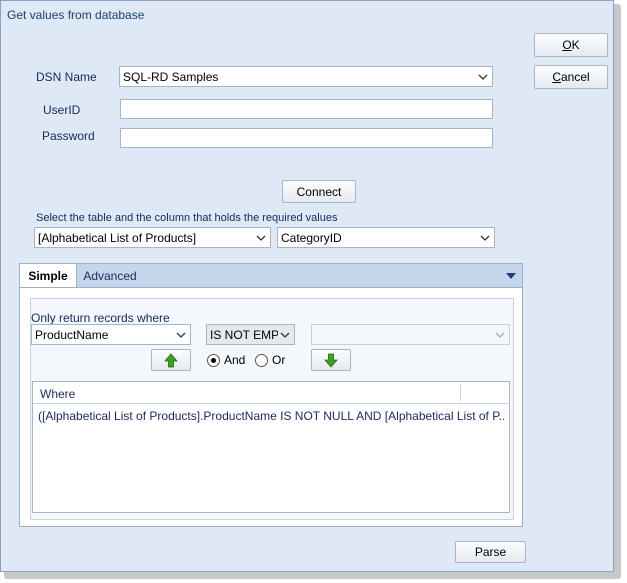  I want to click on where-grid-header: Where, so click(271, 393).